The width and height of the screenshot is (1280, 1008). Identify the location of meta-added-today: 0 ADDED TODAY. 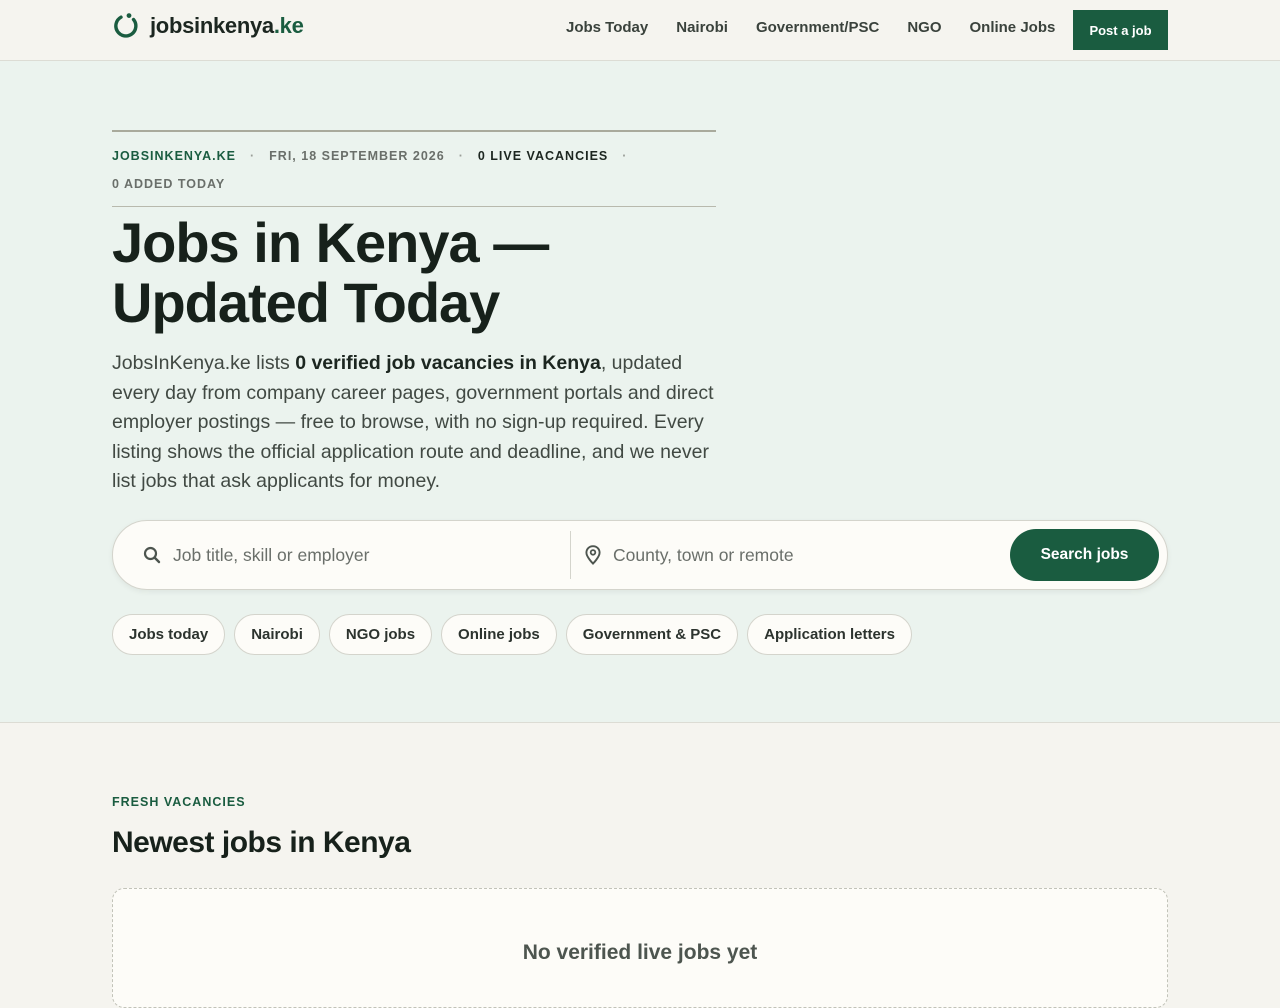
(169, 184).